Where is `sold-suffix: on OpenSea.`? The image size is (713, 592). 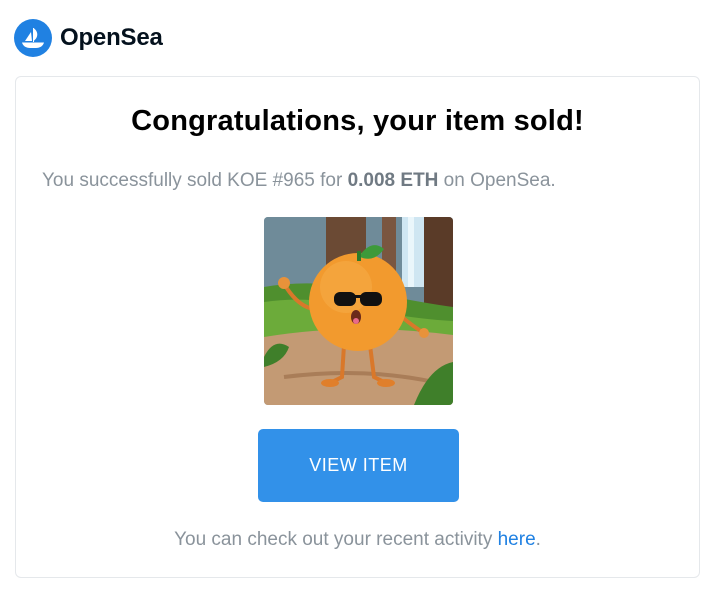 sold-suffix: on OpenSea. is located at coordinates (497, 180).